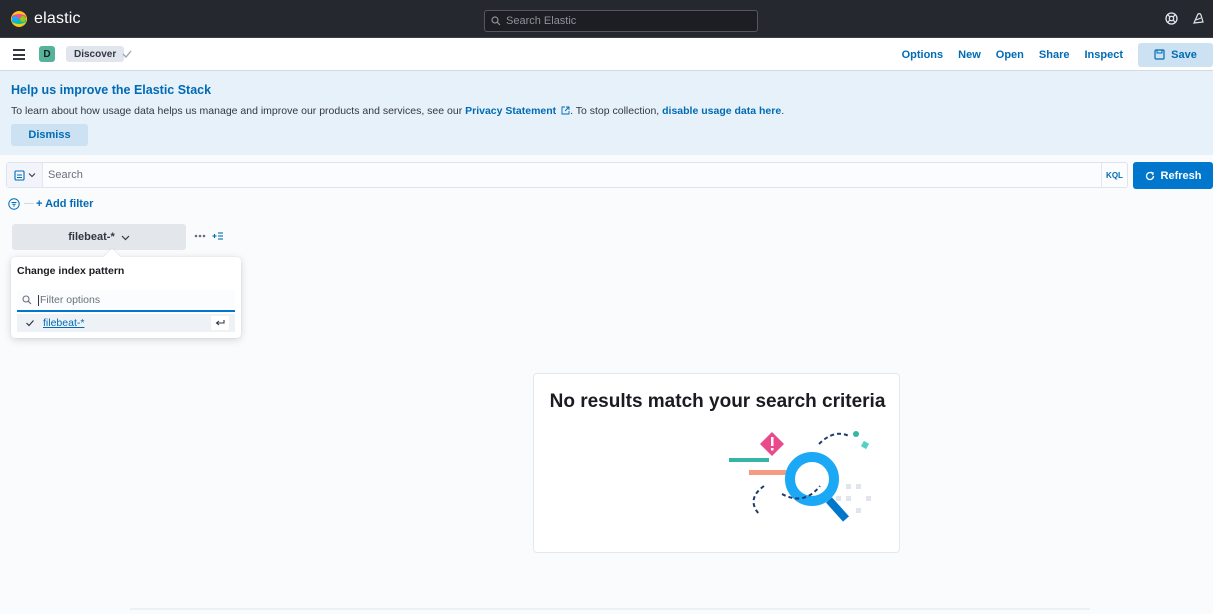 This screenshot has height=614, width=1213. Describe the element at coordinates (47, 54) in the screenshot. I see `space-avatar: D` at that location.